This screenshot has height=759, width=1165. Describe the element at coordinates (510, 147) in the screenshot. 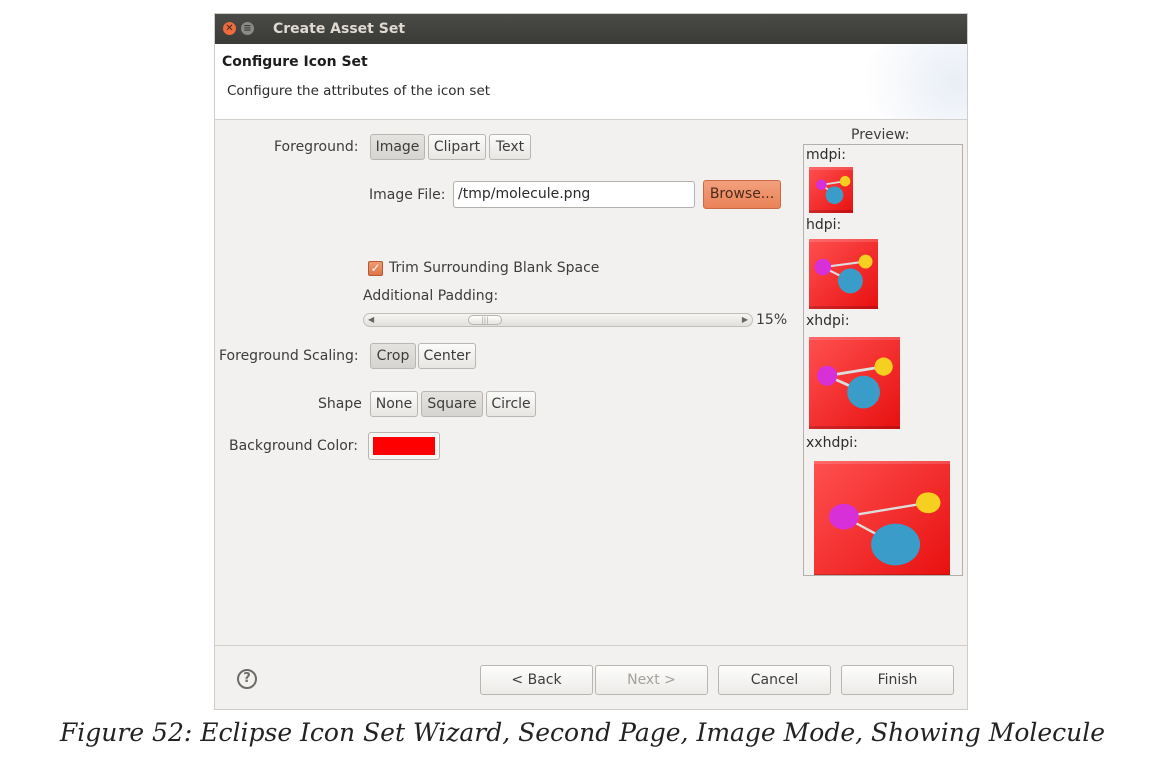

I see `foreground-text-button: Text` at that location.